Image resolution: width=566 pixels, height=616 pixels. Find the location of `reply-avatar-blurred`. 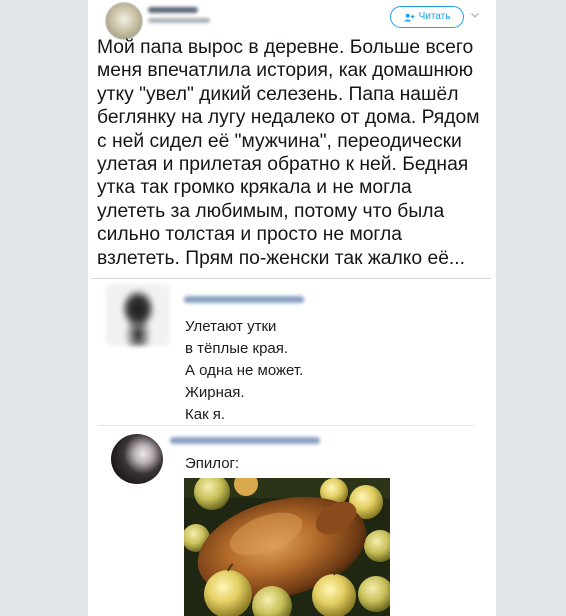

reply-avatar-blurred is located at coordinates (138, 315).